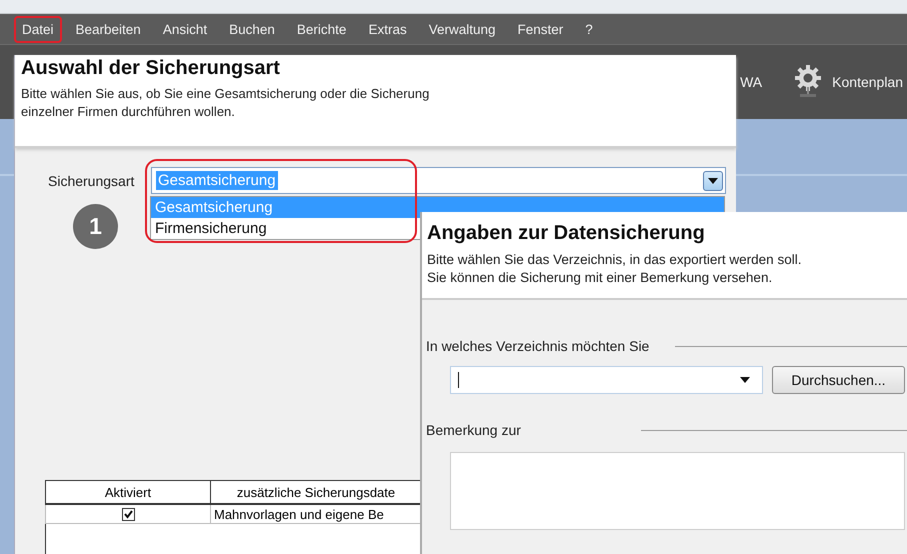 This screenshot has height=554, width=907. I want to click on dialog-subtitle: einzelner Firmen durchführen wollen., so click(128, 112).